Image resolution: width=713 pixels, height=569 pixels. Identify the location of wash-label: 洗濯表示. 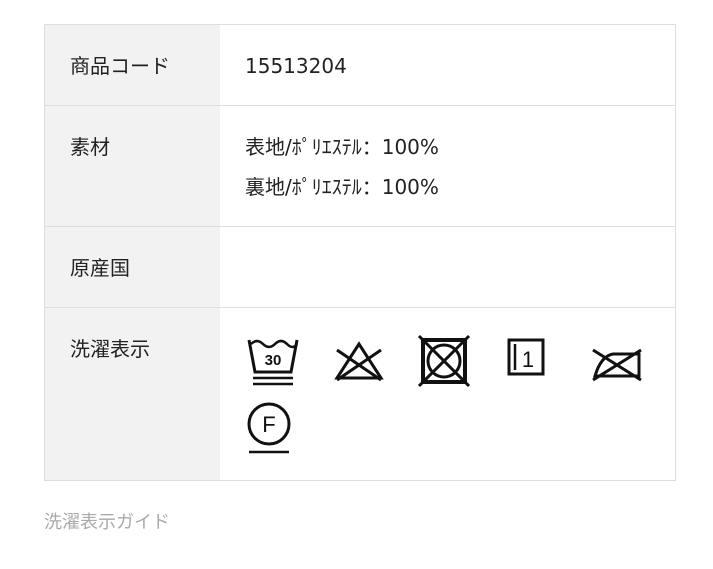
(132, 394).